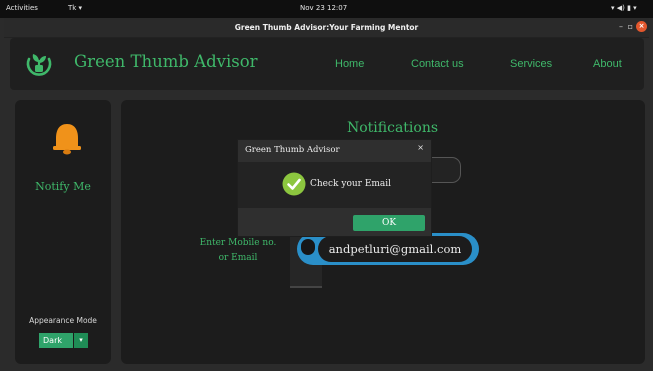  What do you see at coordinates (351, 184) in the screenshot?
I see `dialog-message: Check your Email` at bounding box center [351, 184].